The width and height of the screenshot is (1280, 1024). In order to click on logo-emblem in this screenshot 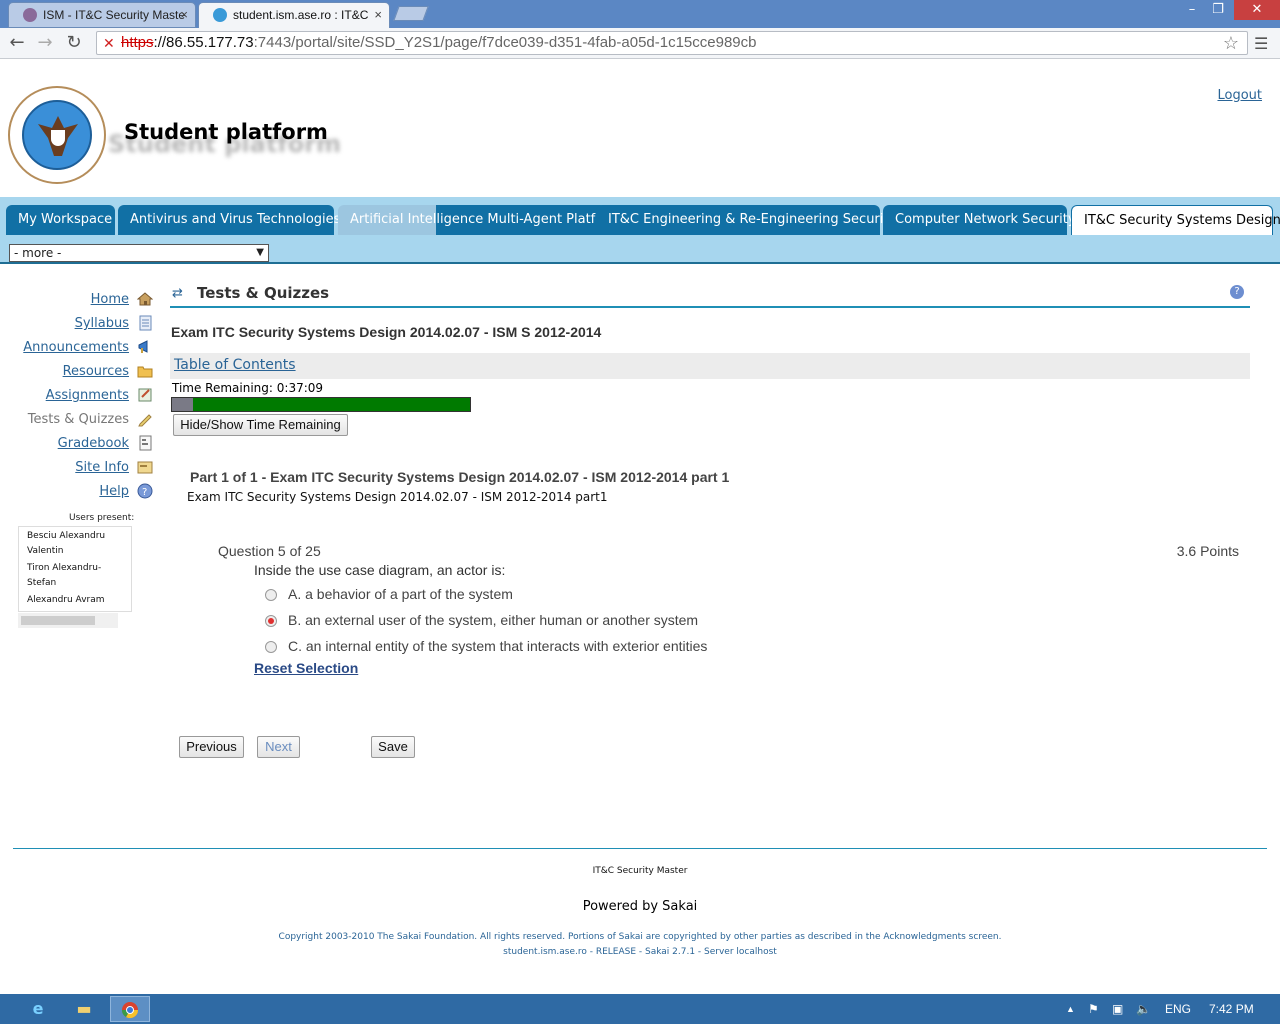, I will do `click(57, 135)`.